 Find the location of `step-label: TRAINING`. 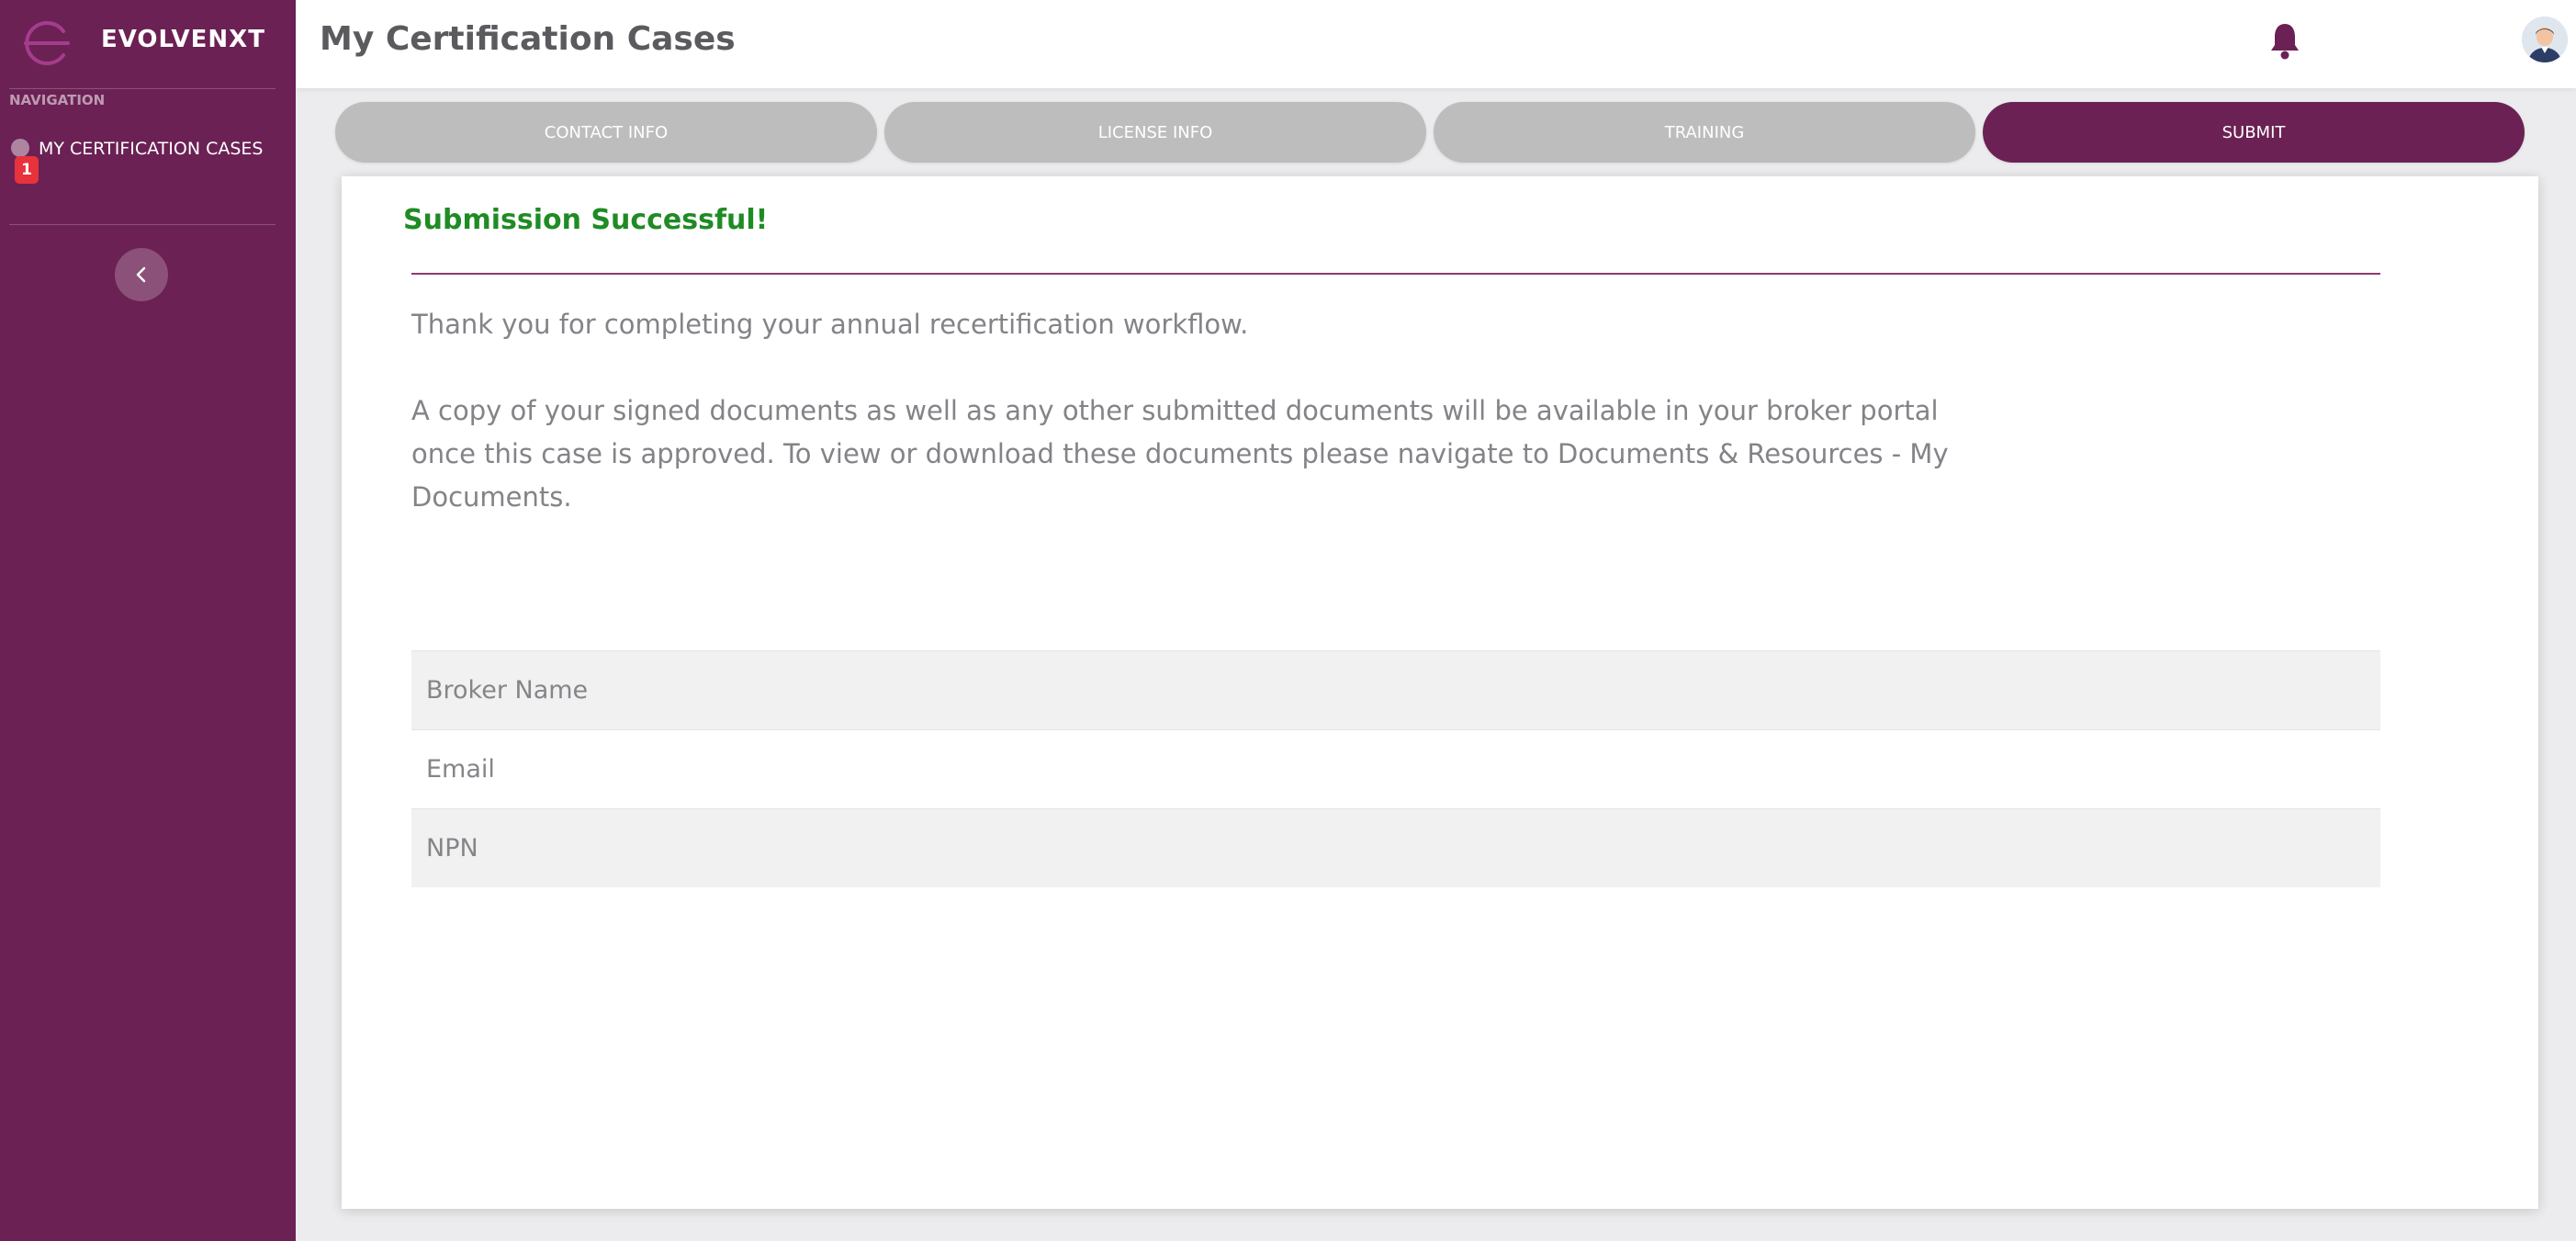

step-label: TRAINING is located at coordinates (1704, 132).